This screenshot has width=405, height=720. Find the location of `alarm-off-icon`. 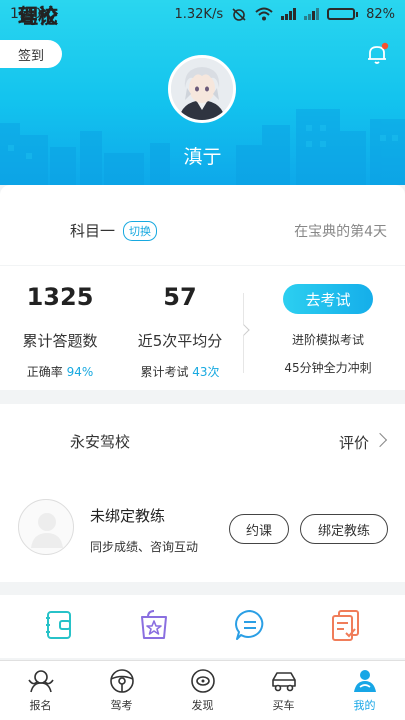

alarm-off-icon is located at coordinates (239, 14).